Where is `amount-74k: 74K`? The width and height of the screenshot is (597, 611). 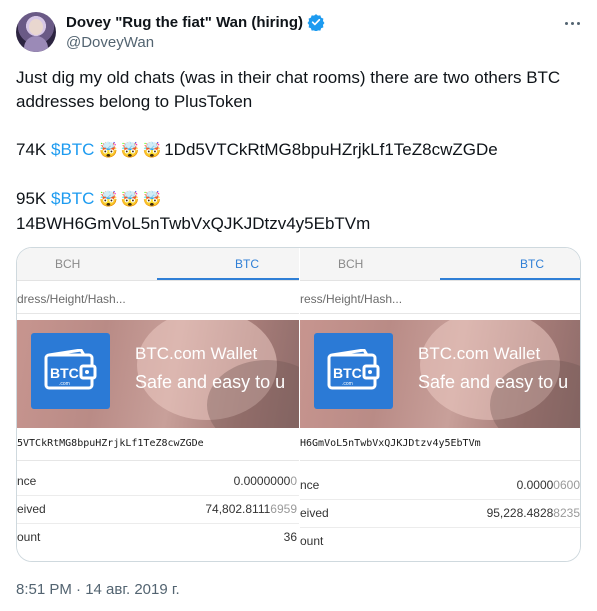 amount-74k: 74K is located at coordinates (33, 149).